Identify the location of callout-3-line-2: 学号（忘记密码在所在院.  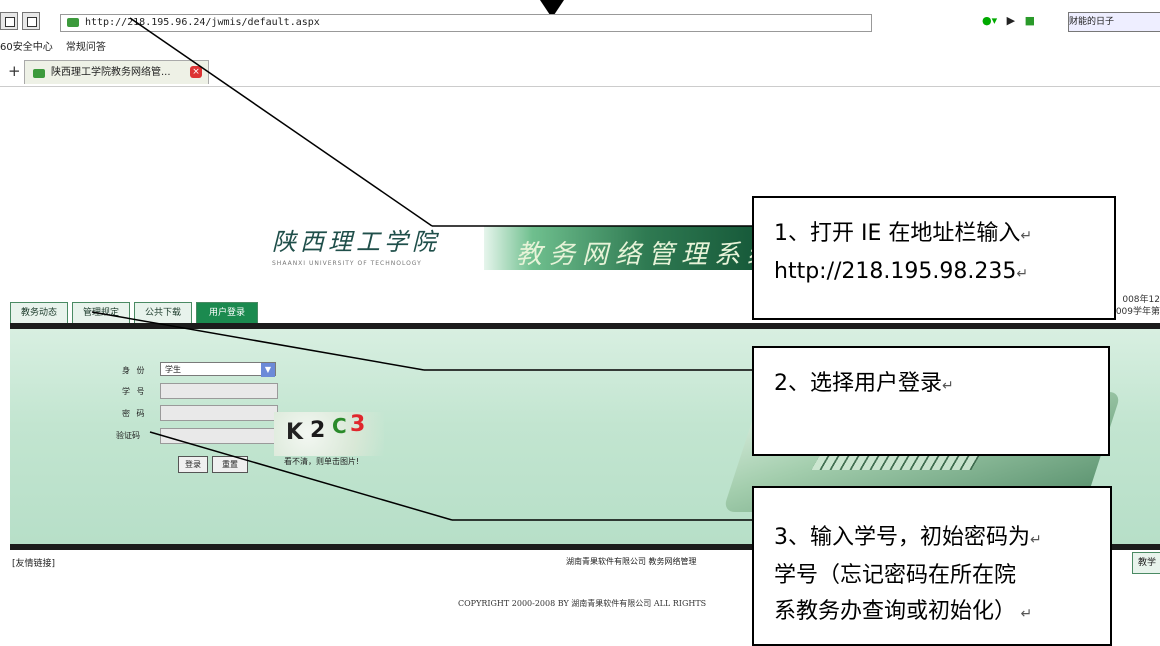
(895, 575).